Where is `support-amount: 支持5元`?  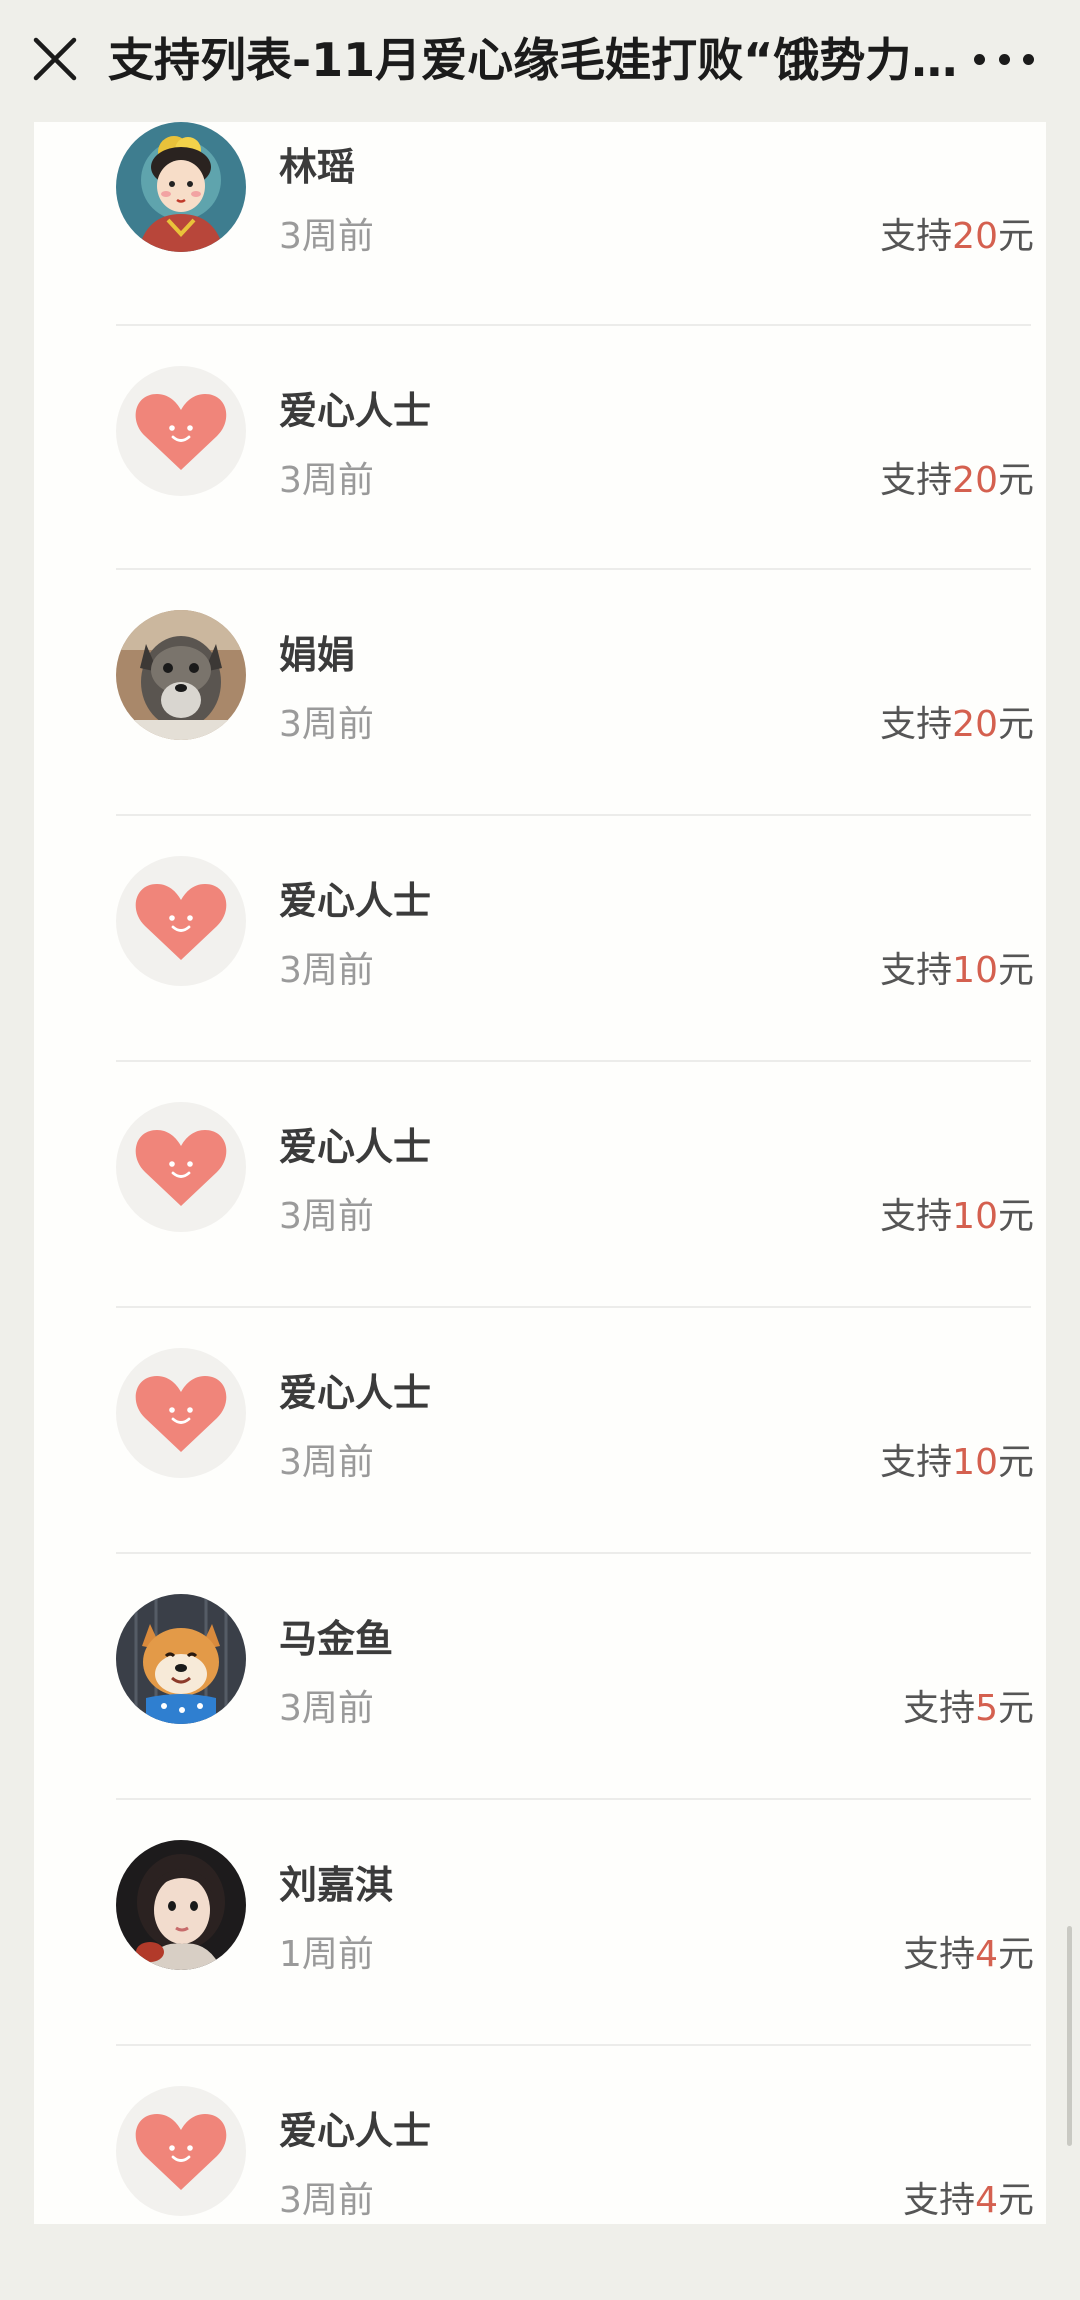 support-amount: 支持5元 is located at coordinates (968, 1709).